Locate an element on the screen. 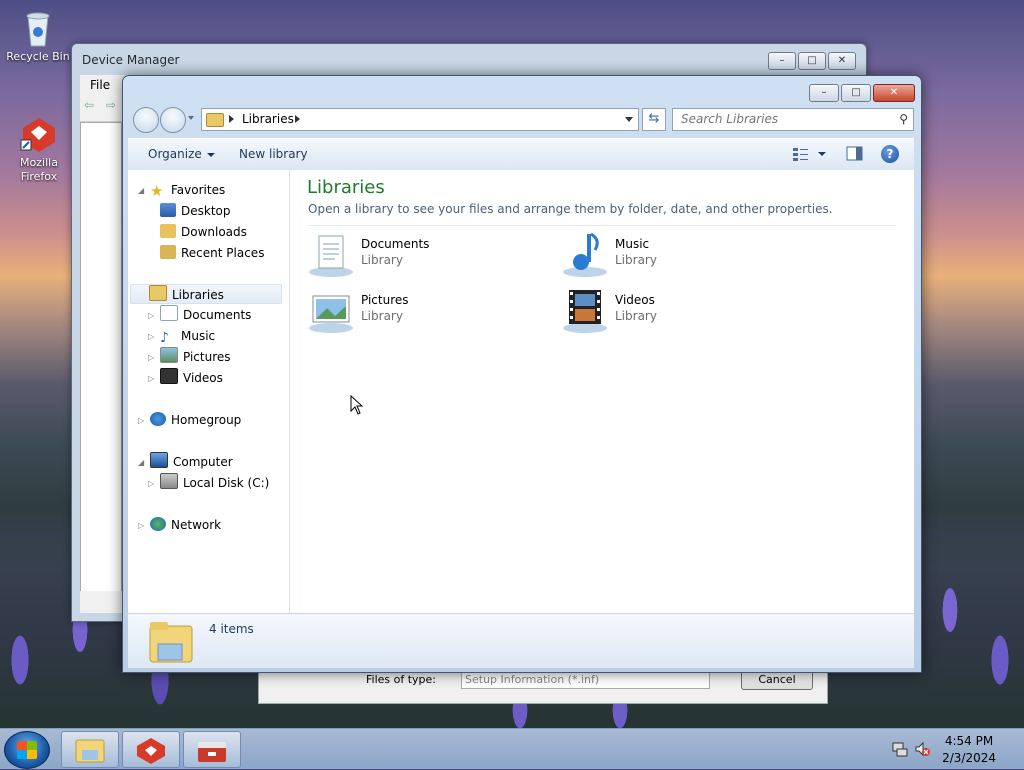 Image resolution: width=1024 pixels, height=770 pixels. taskbar-explorer is located at coordinates (90, 749).